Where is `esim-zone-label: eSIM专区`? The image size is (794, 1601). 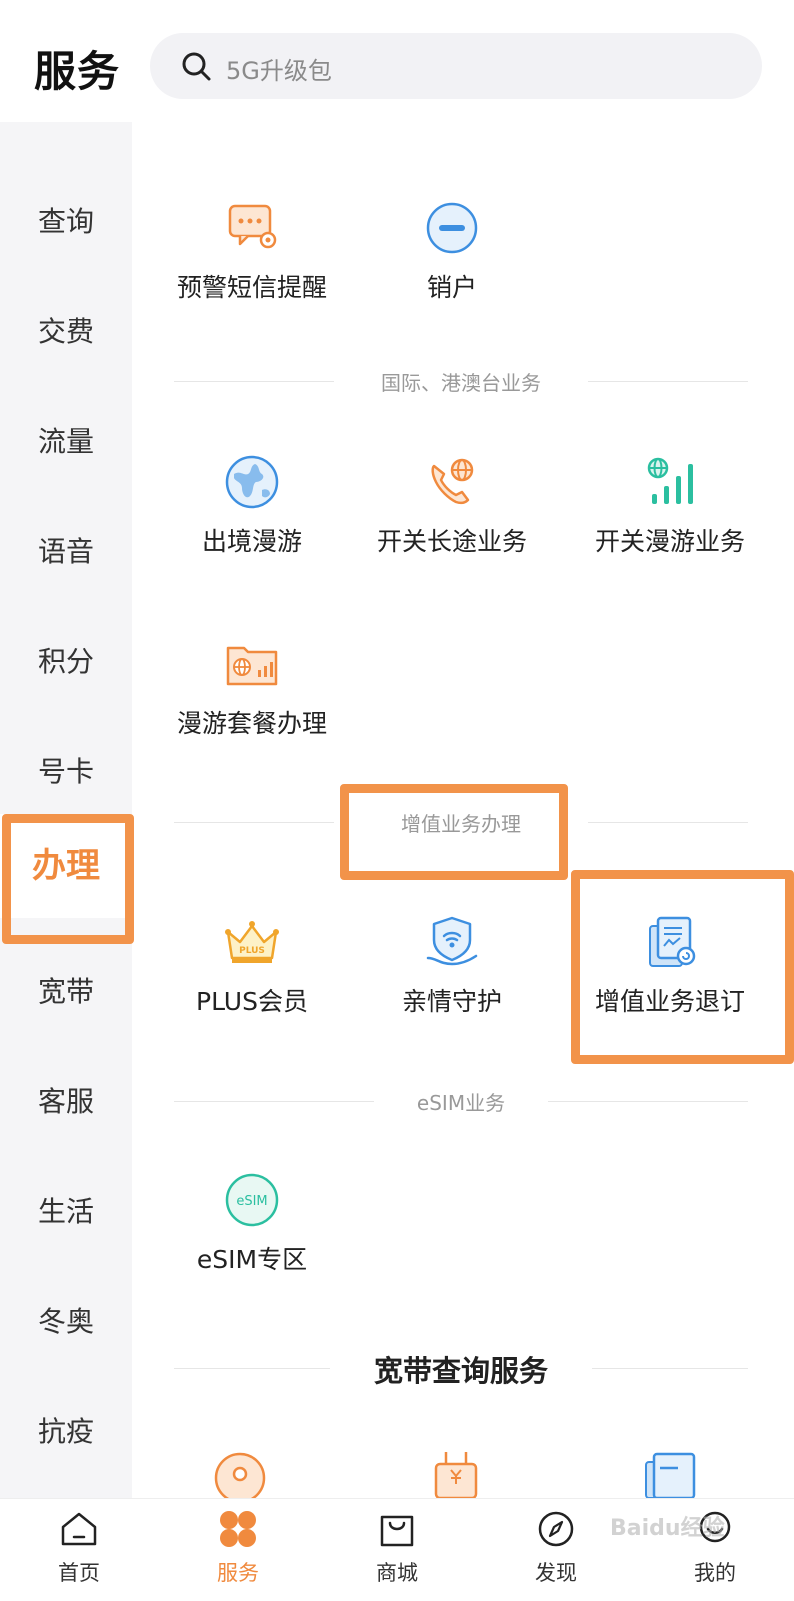
esim-zone-label: eSIM专区 is located at coordinates (252, 1259).